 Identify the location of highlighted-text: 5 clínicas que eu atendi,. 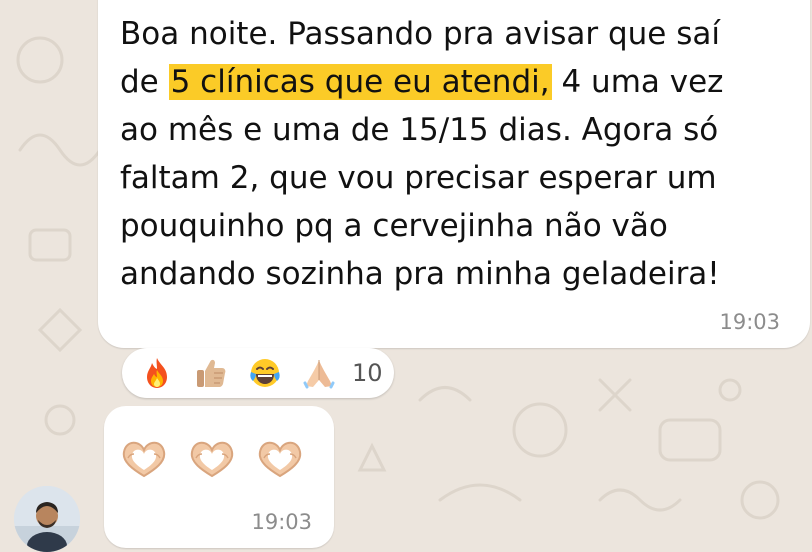
(360, 82).